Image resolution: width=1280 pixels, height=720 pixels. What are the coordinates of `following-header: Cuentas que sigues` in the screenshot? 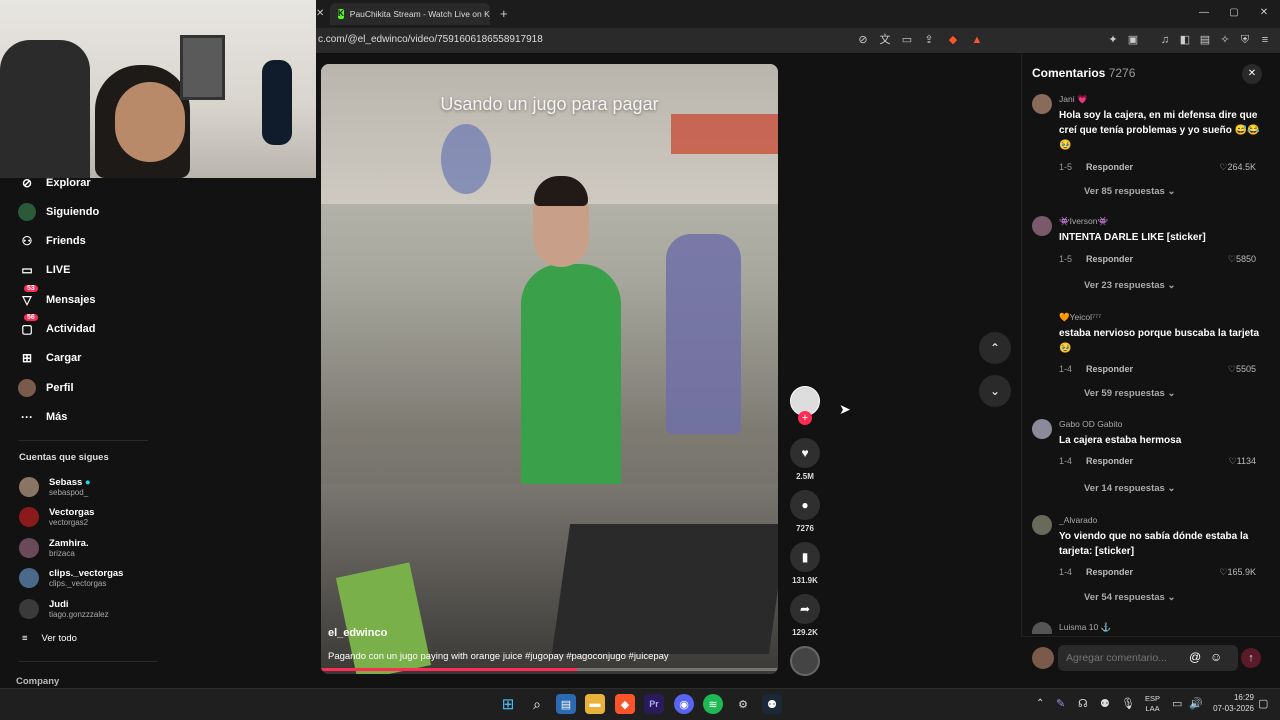 It's located at (64, 457).